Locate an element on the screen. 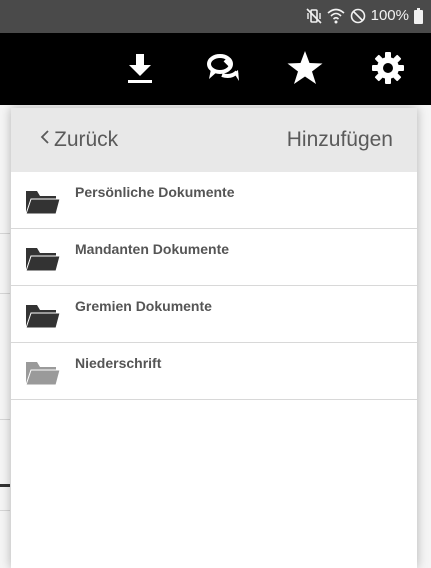  settings-button is located at coordinates (388, 70).